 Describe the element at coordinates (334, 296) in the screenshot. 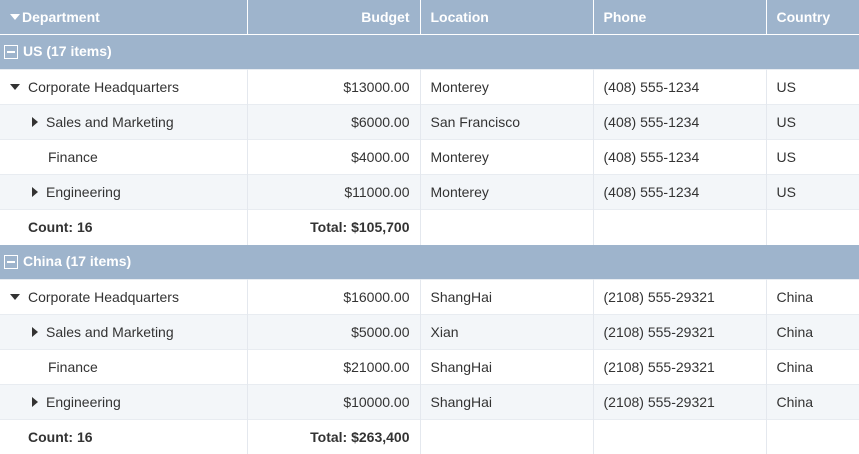

I see `budget-cell: $16000.00` at that location.